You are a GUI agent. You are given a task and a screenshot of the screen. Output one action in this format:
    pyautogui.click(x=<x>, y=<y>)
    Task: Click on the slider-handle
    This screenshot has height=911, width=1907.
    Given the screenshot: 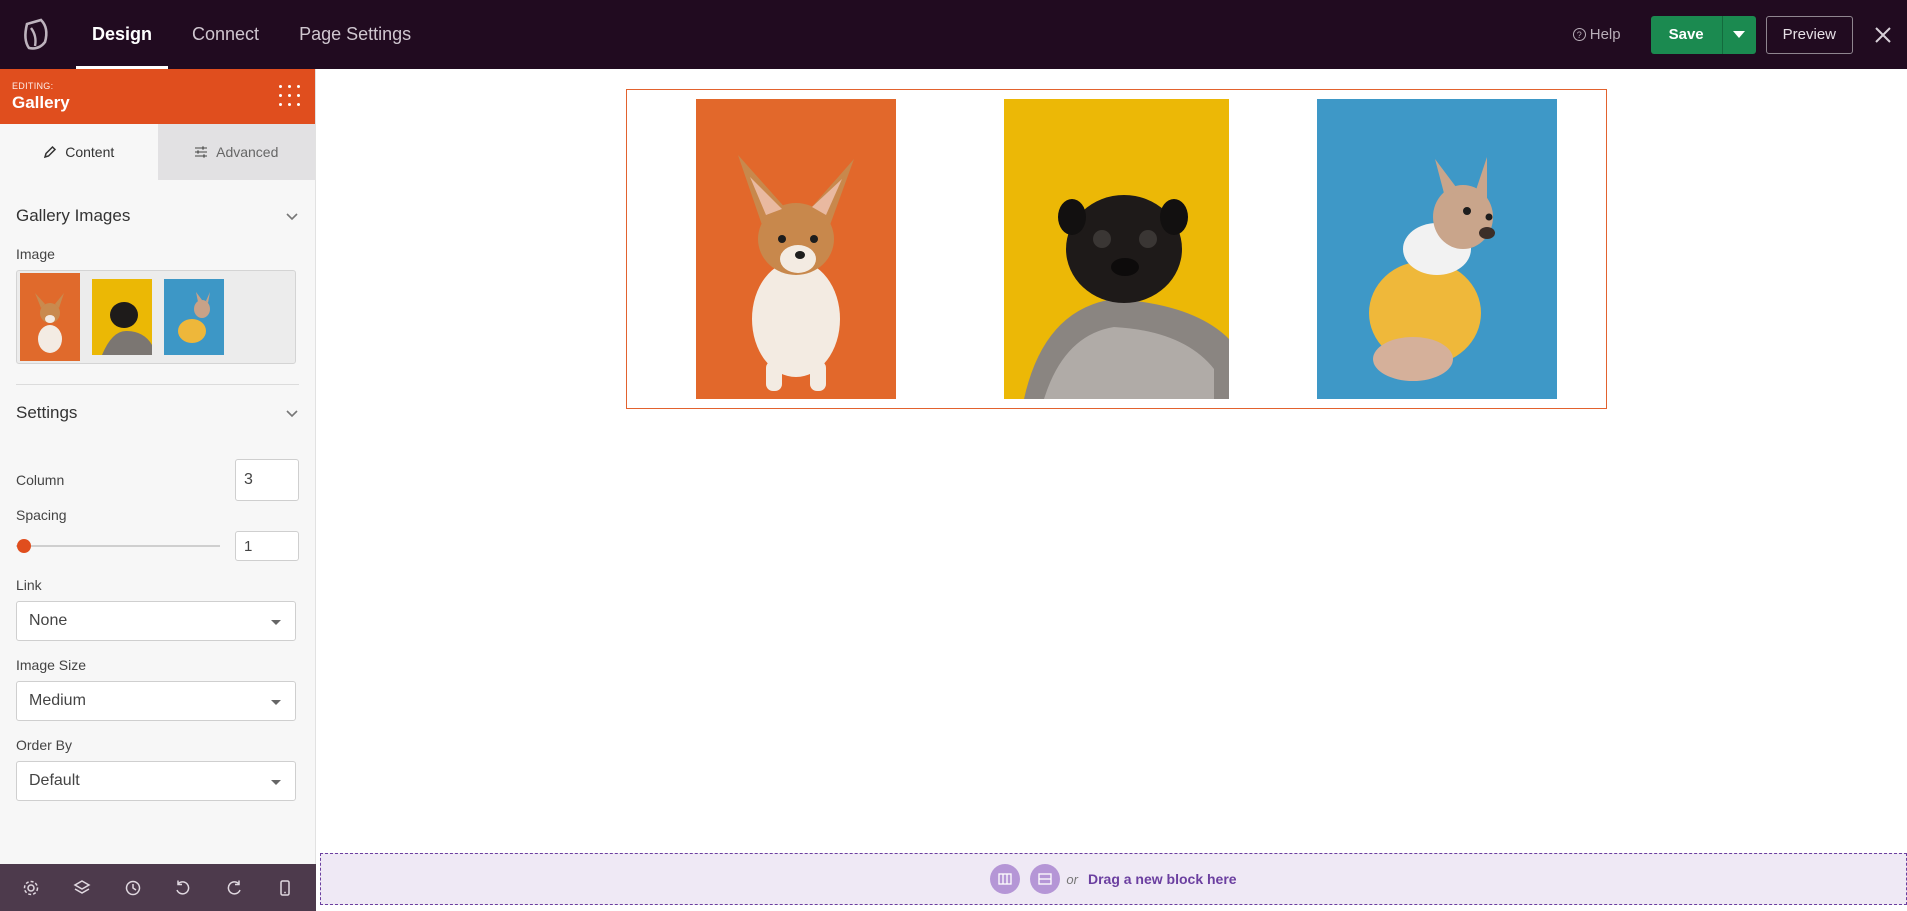 What is the action you would take?
    pyautogui.click(x=24, y=546)
    